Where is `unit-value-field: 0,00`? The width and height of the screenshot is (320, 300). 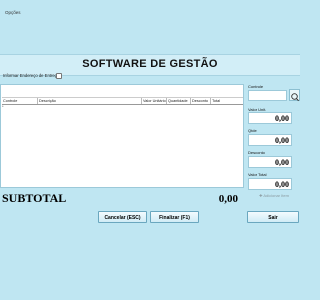
unit-value-field: 0,00 is located at coordinates (270, 118).